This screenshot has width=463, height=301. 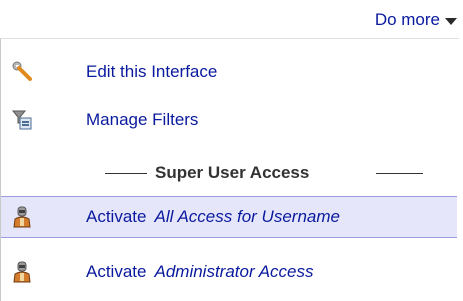 I want to click on menu-item-activate-admin-access: Activate Administrator Access, so click(x=229, y=272).